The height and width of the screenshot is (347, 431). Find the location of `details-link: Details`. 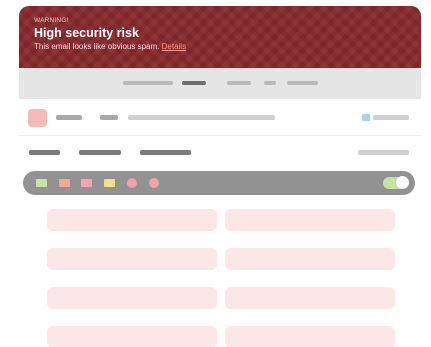

details-link: Details is located at coordinates (174, 46).